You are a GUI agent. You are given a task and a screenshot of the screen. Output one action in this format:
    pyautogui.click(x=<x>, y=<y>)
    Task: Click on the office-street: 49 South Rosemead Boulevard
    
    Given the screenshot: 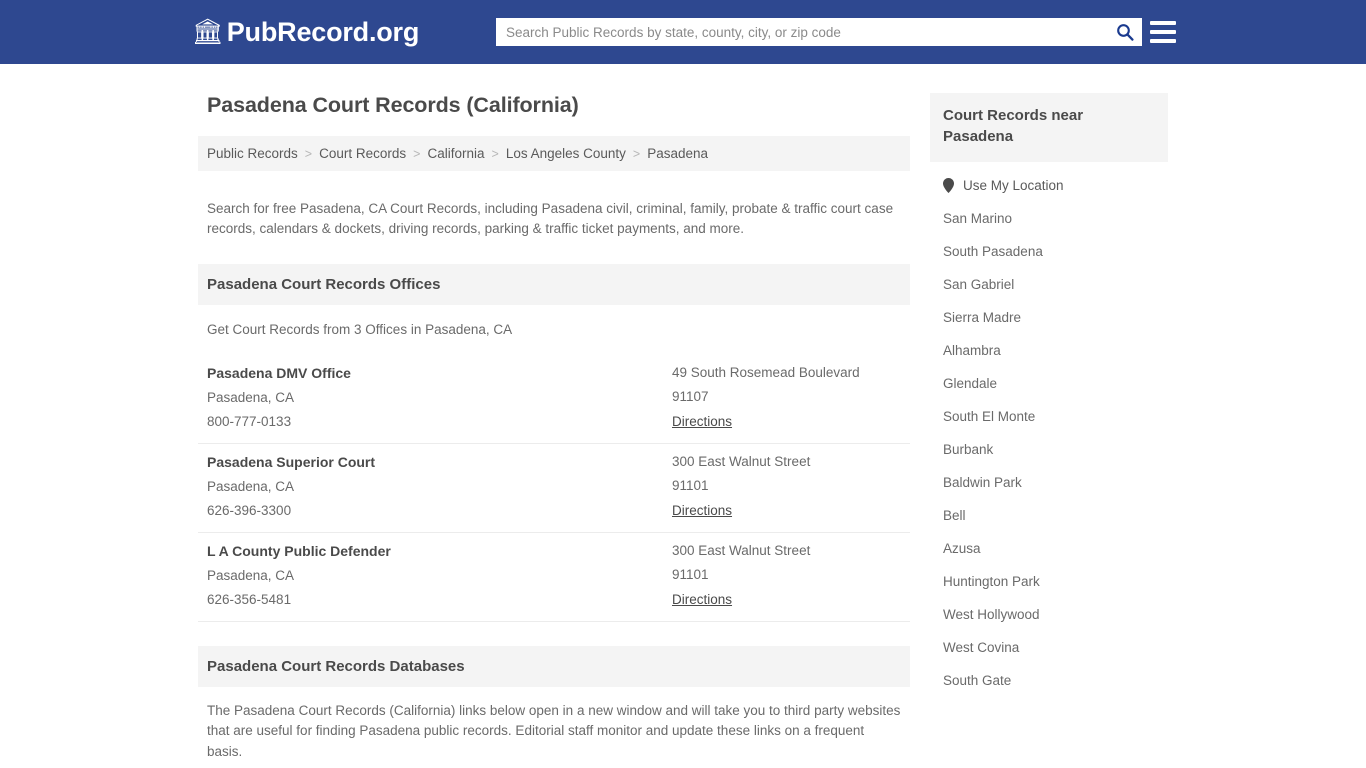 What is the action you would take?
    pyautogui.click(x=766, y=372)
    